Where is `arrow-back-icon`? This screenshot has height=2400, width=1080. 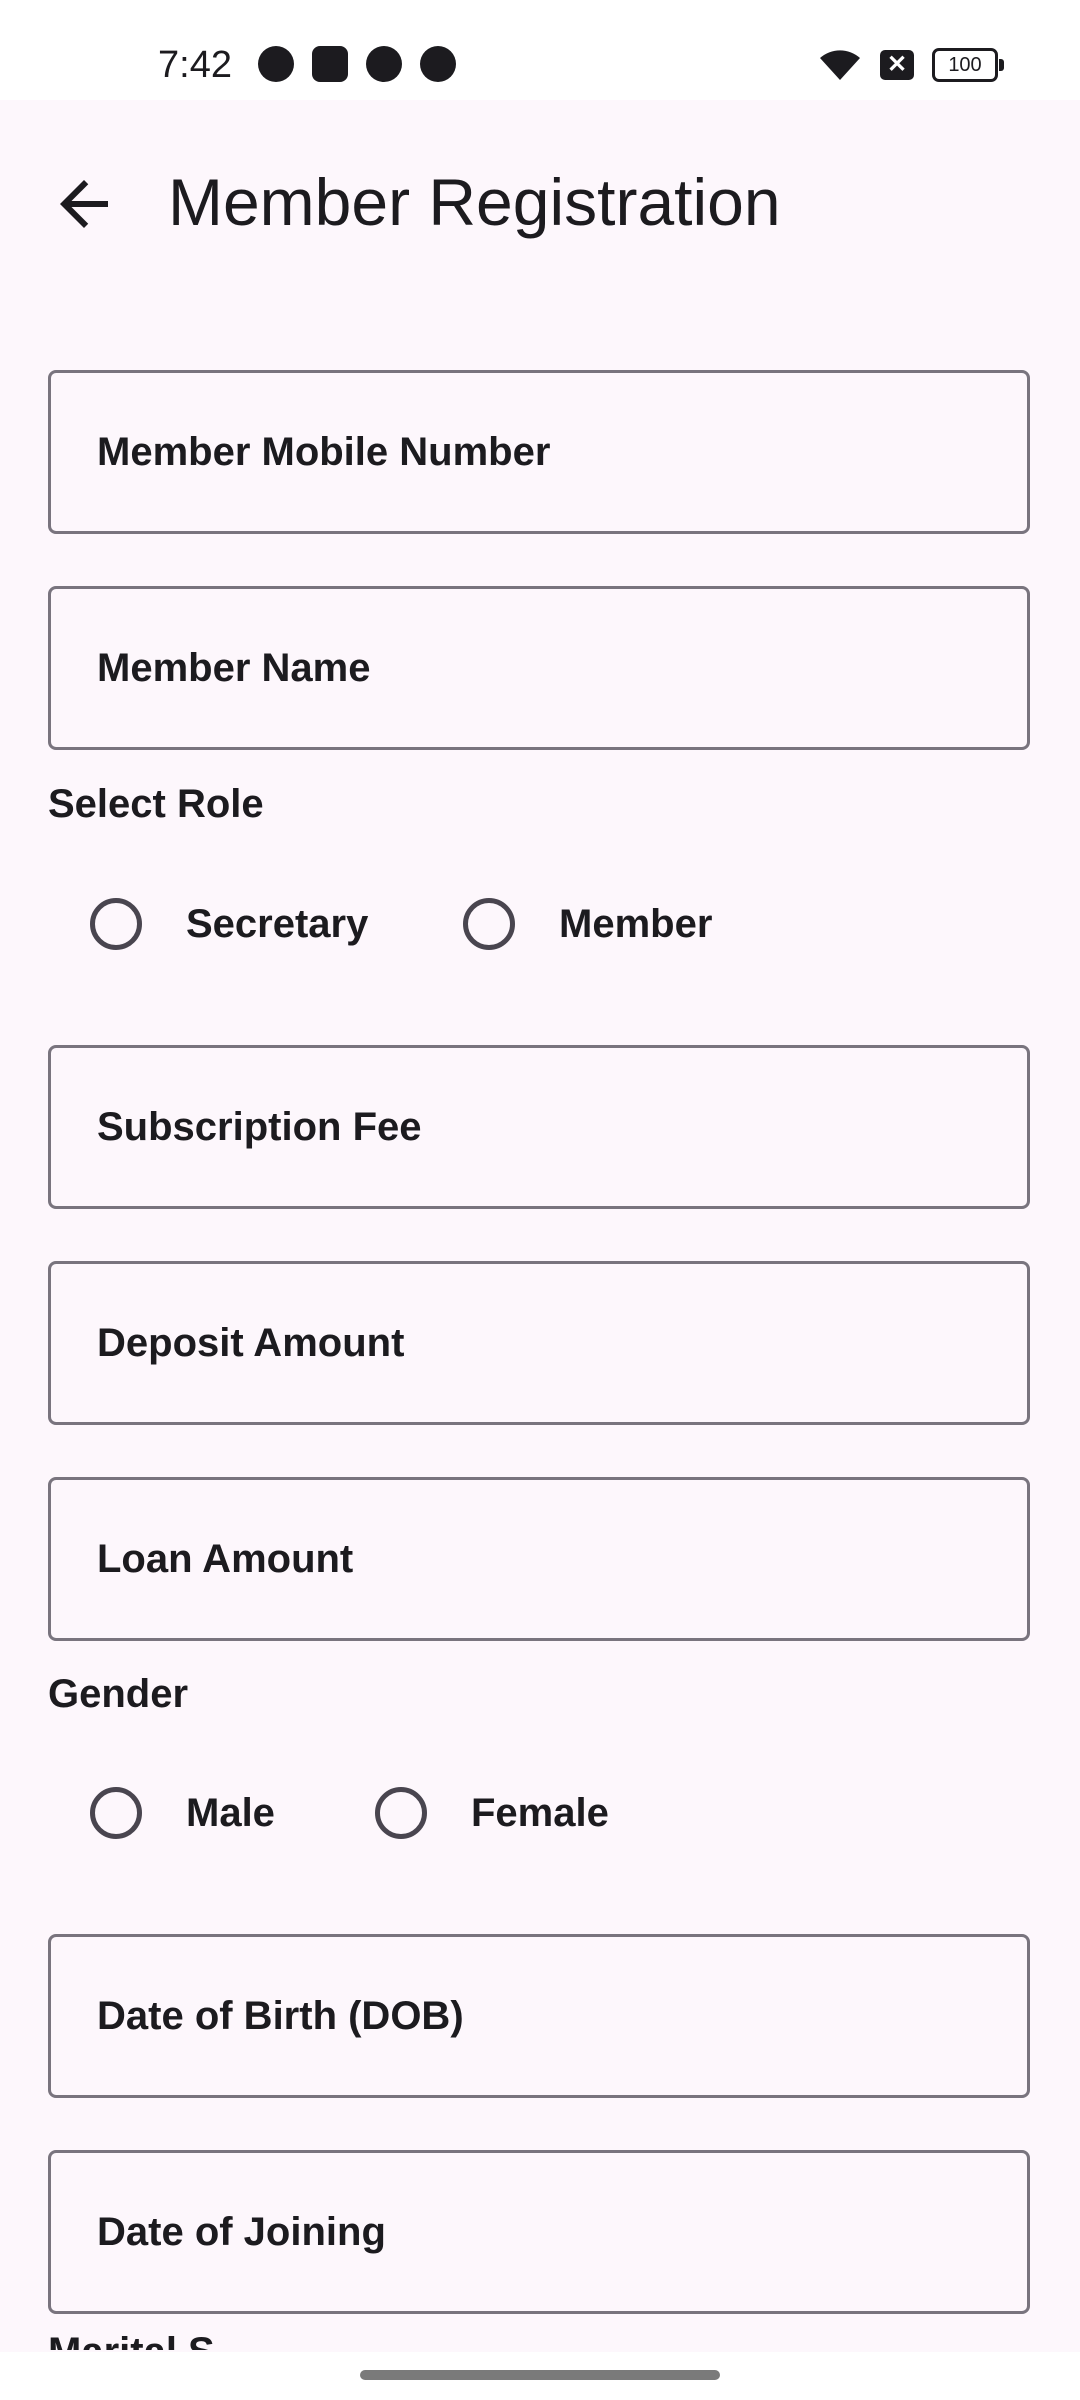
arrow-back-icon is located at coordinates (84, 204).